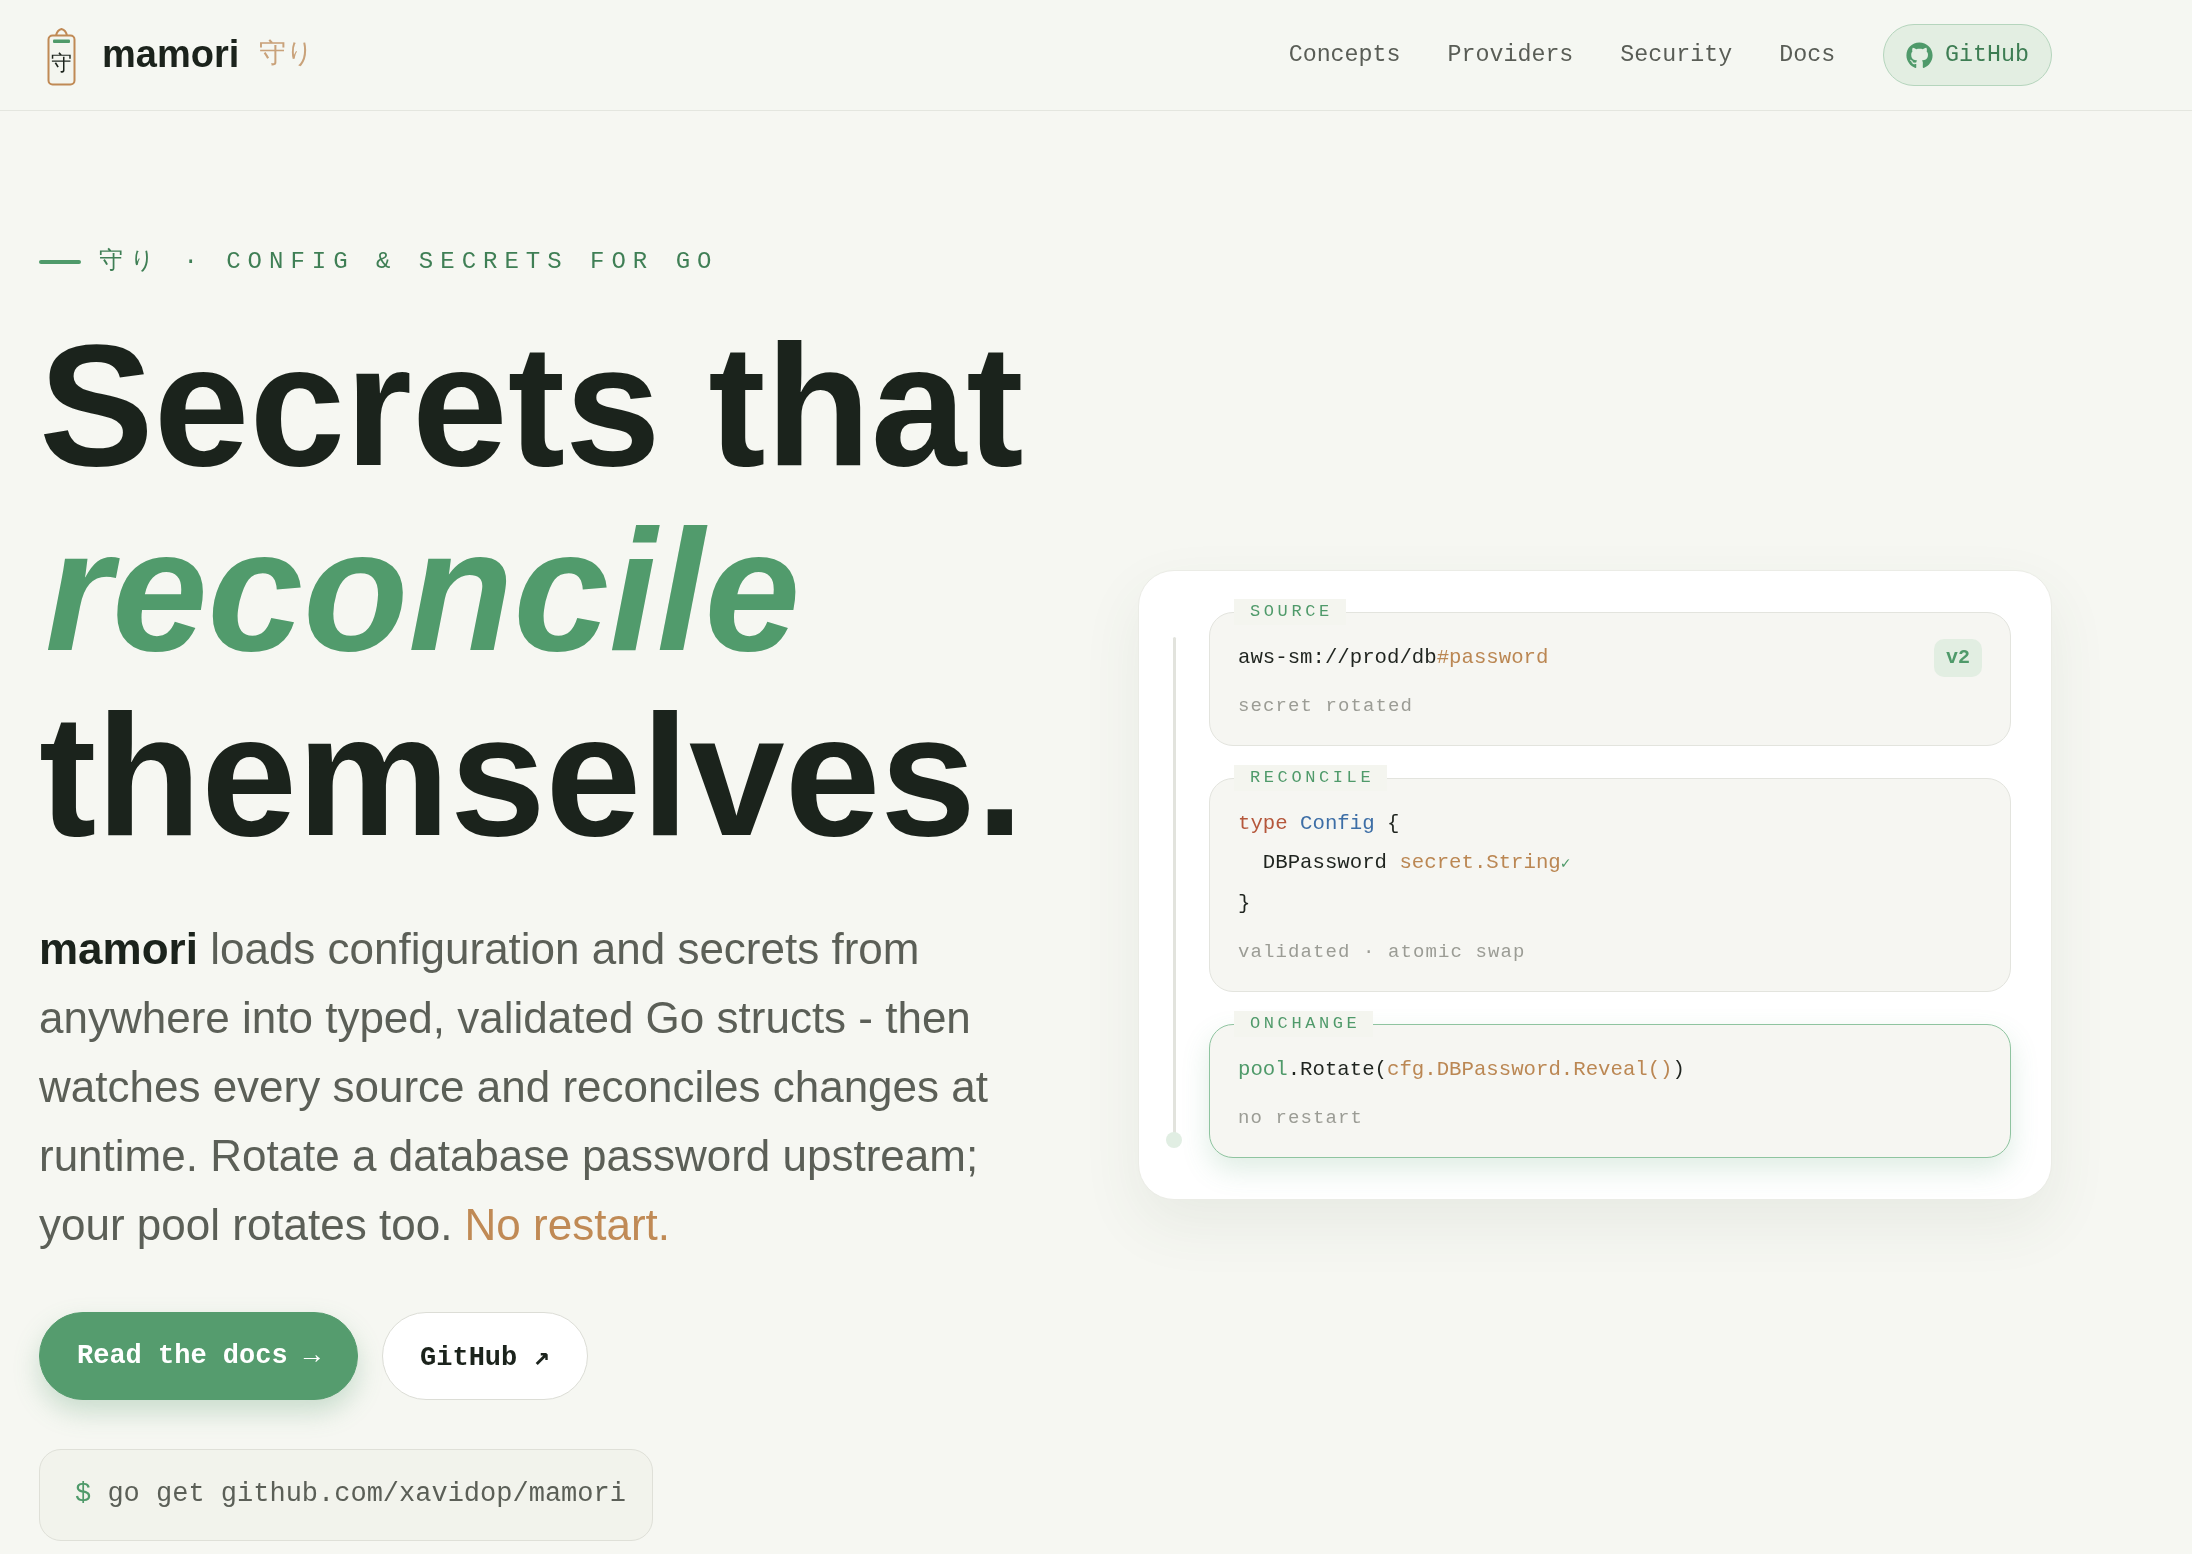 This screenshot has width=2192, height=1554. What do you see at coordinates (409, 262) in the screenshot?
I see `eyebrow-text: 守り · CONFIG & SECRETS FOR GO` at bounding box center [409, 262].